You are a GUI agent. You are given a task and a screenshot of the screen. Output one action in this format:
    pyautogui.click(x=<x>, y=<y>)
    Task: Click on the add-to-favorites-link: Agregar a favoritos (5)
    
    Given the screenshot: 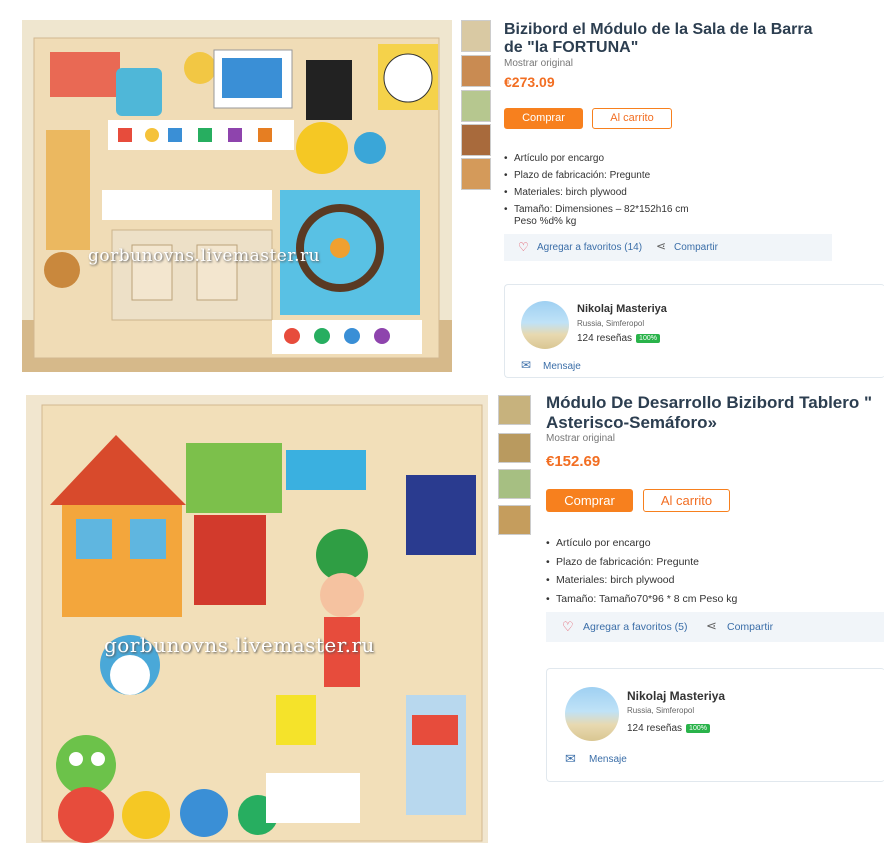 What is the action you would take?
    pyautogui.click(x=635, y=627)
    